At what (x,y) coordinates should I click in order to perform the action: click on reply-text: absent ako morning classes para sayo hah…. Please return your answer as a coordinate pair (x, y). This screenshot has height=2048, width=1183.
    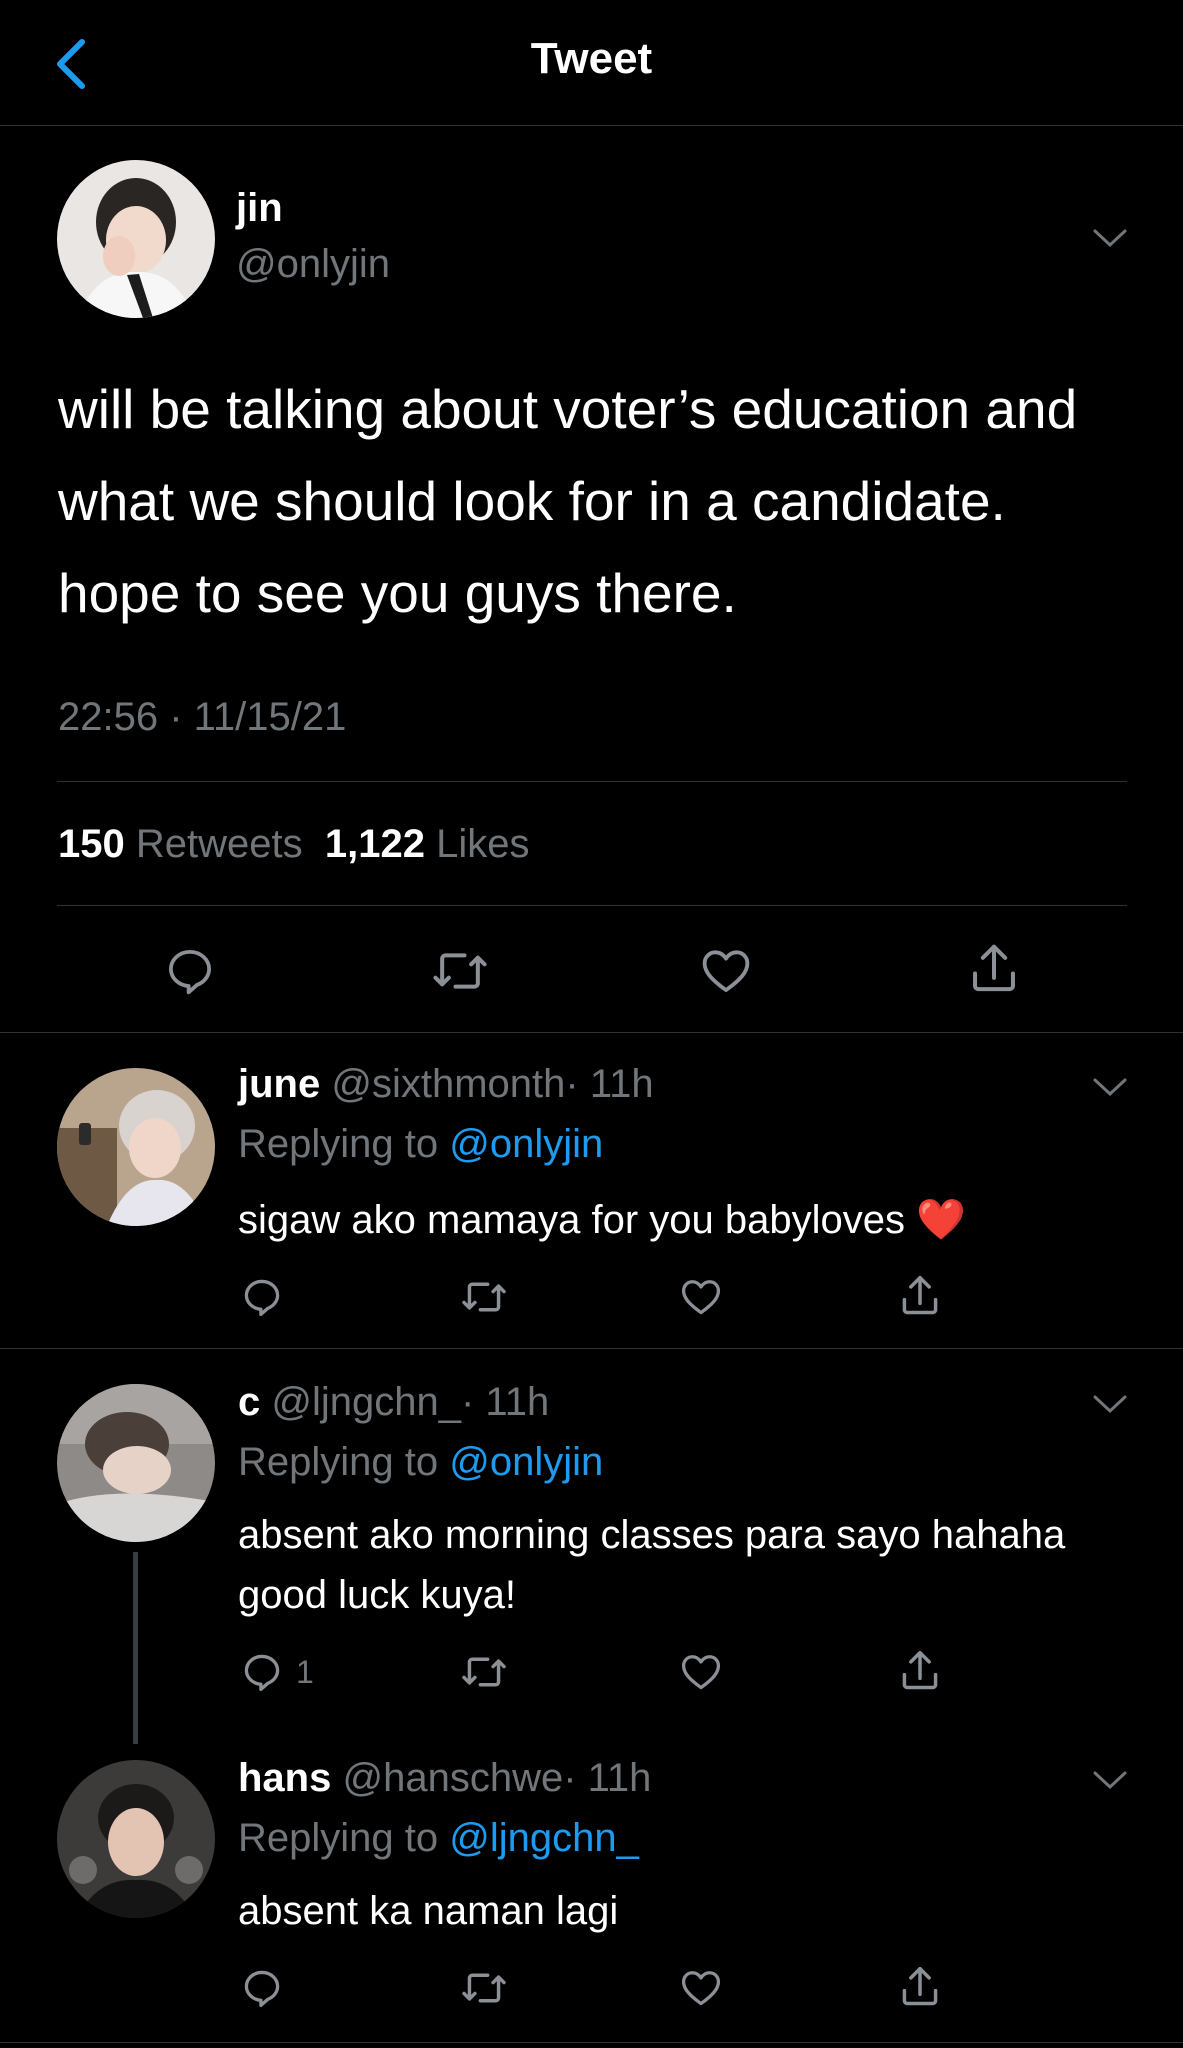
    Looking at the image, I should click on (652, 1565).